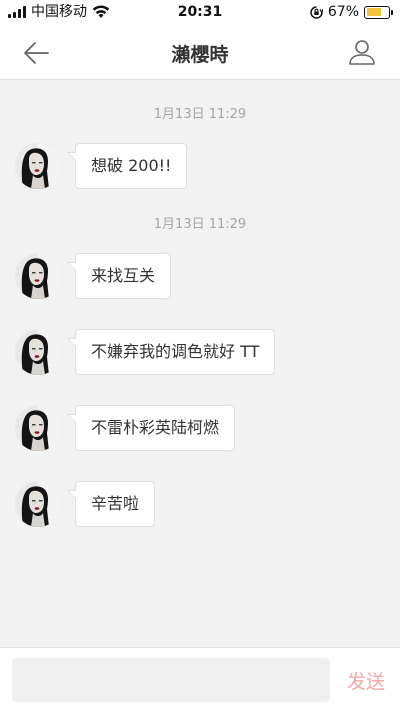 The height and width of the screenshot is (710, 400). What do you see at coordinates (343, 12) in the screenshot?
I see `battery-percent: 67%` at bounding box center [343, 12].